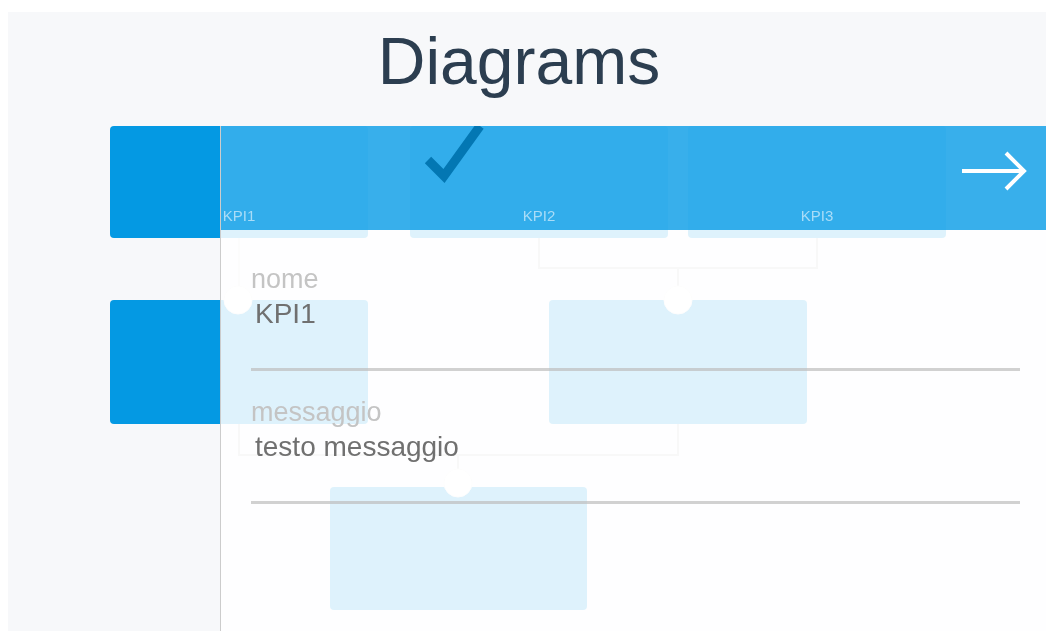 This screenshot has width=1054, height=631. Describe the element at coordinates (817, 215) in the screenshot. I see `node-label: KPI3` at that location.